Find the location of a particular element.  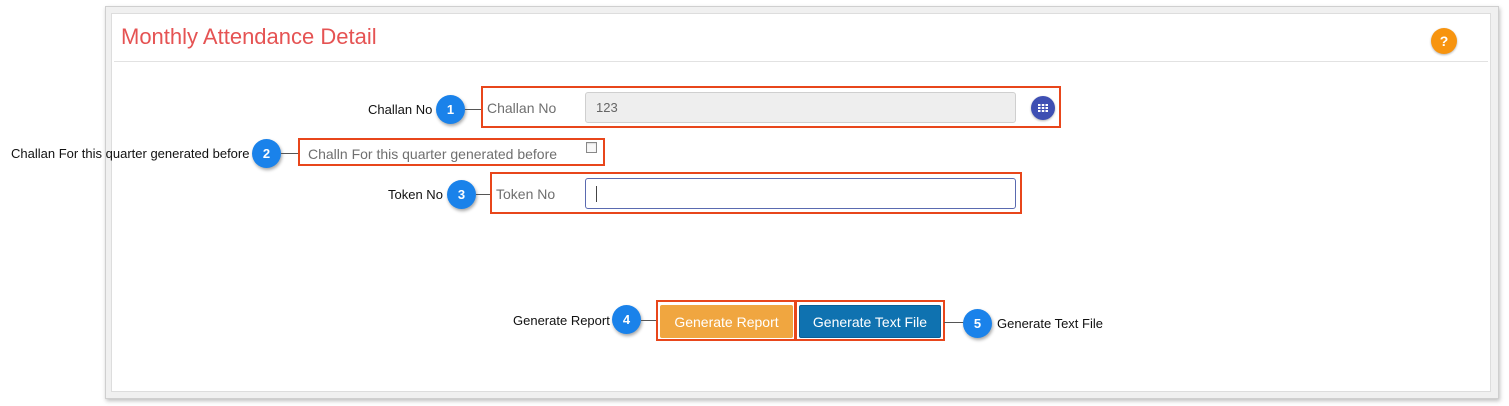

annotation-badge-5: 5 is located at coordinates (977, 323).